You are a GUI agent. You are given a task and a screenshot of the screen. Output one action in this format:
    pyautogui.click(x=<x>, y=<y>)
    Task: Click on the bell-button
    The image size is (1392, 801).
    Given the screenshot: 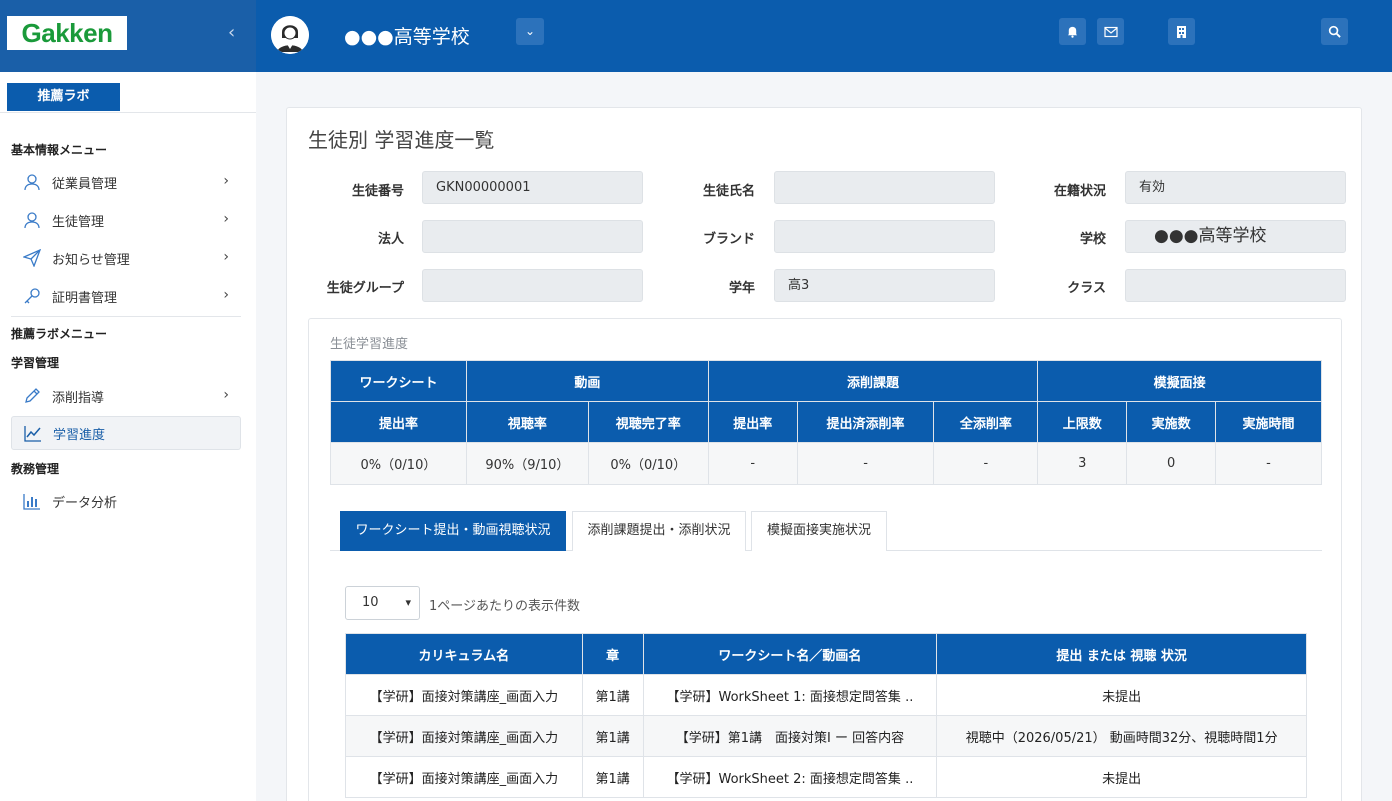 What is the action you would take?
    pyautogui.click(x=1072, y=31)
    